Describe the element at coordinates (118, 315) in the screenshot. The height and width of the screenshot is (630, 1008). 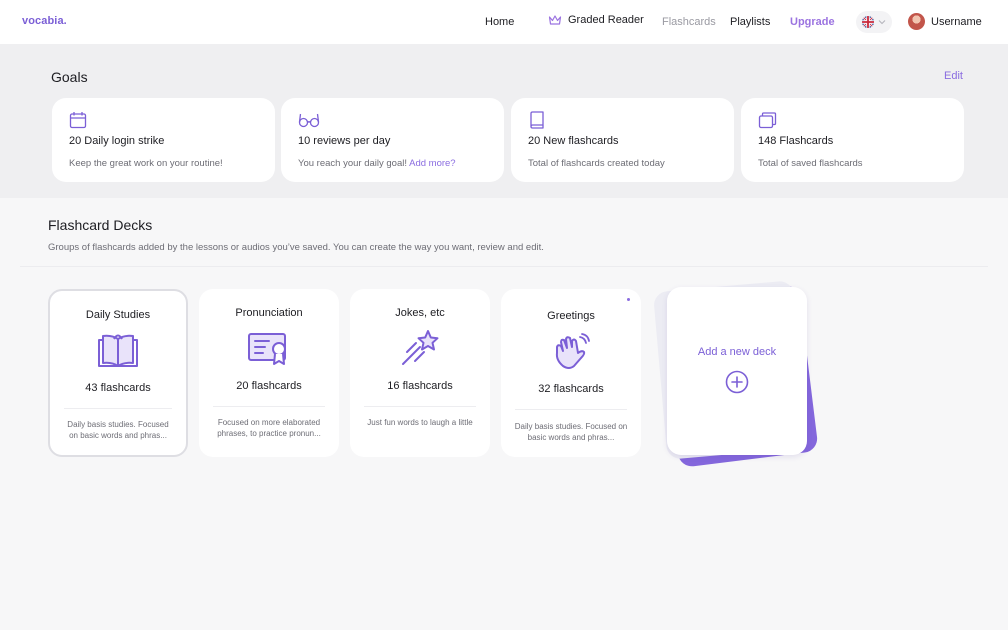
I see `deck-name: Daily Studies` at that location.